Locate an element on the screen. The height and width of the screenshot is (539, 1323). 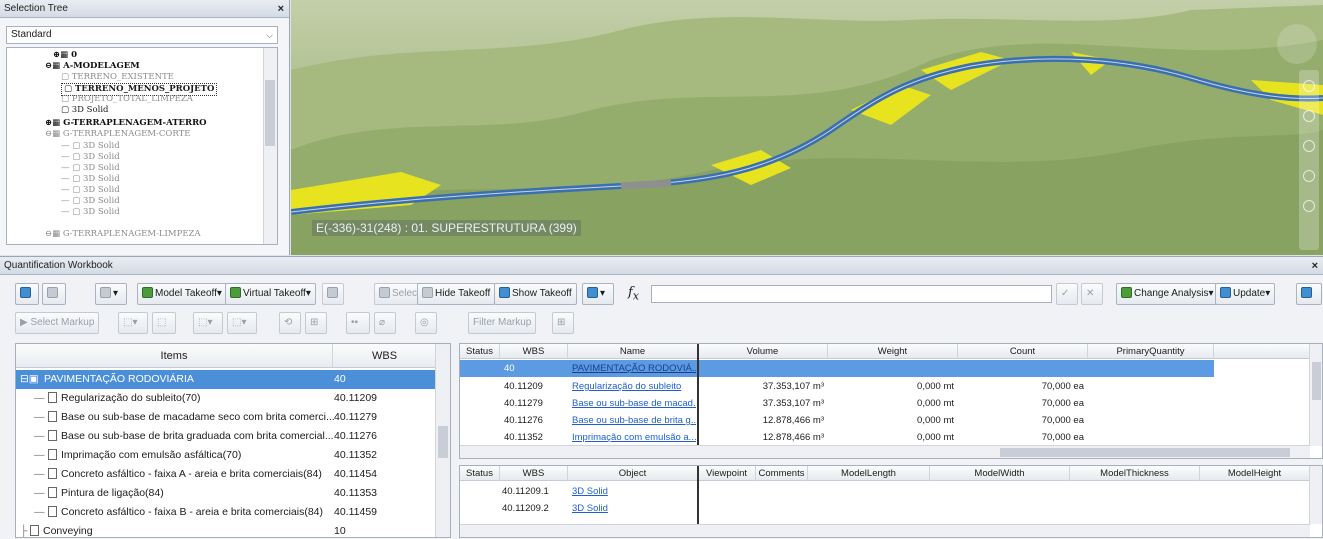
hide-takeoff-button: Hide Takeoff is located at coordinates (456, 294).